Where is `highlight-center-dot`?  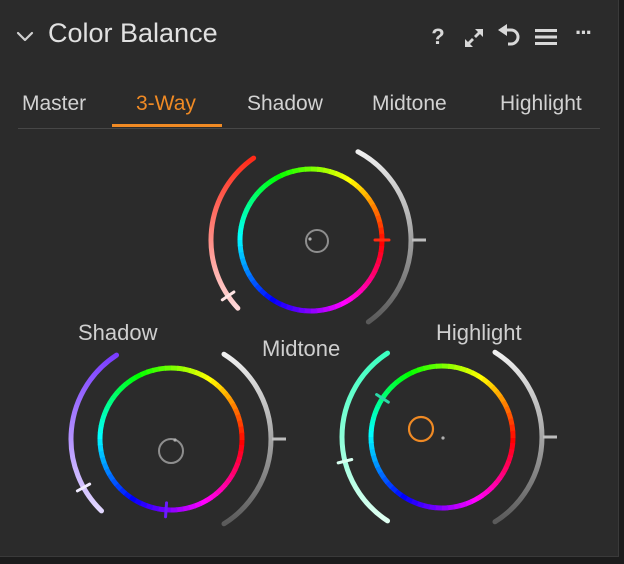
highlight-center-dot is located at coordinates (443, 438).